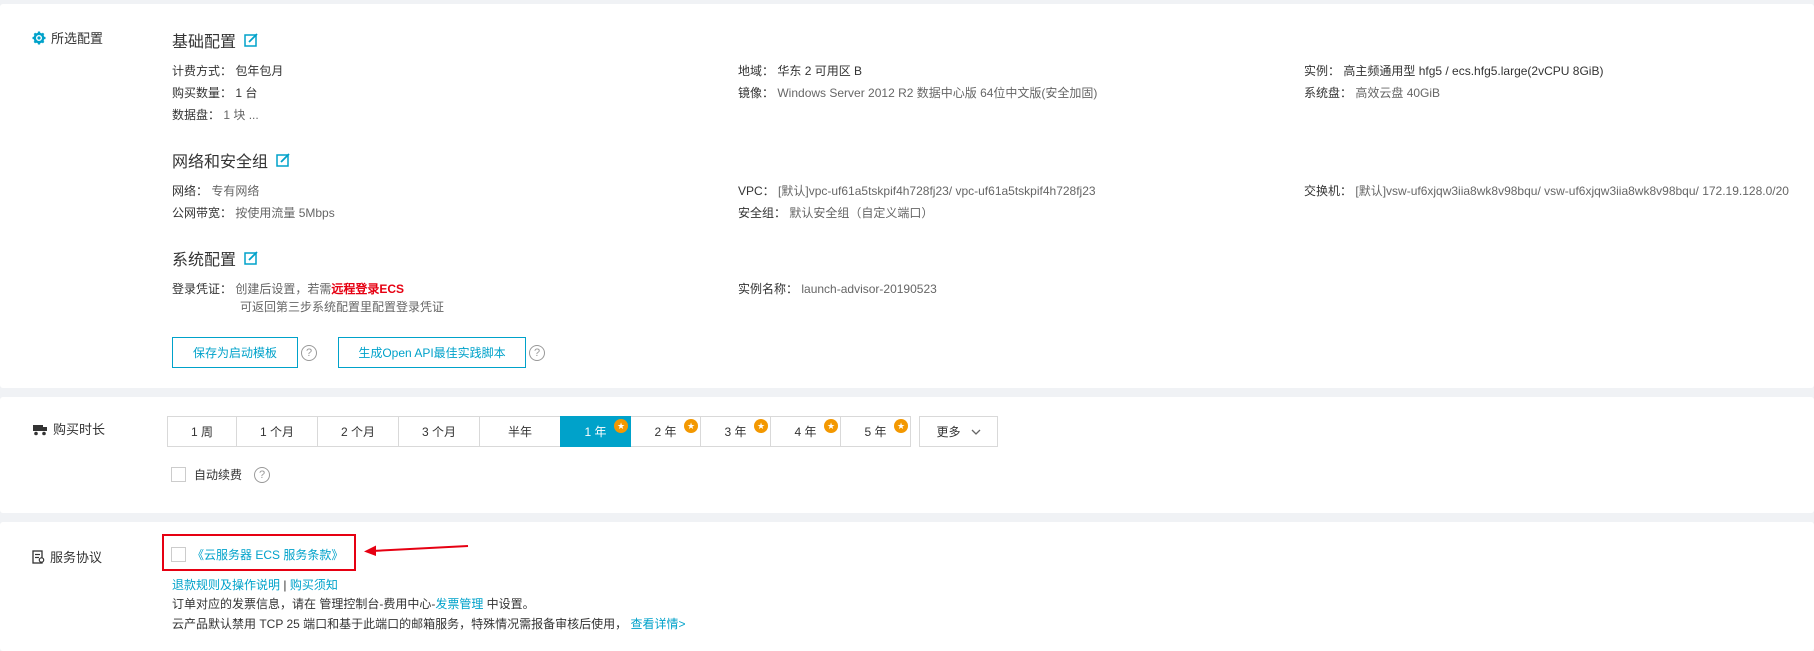 This screenshot has height=651, width=1814. I want to click on duration-option-label: 2 个月, so click(357, 432).